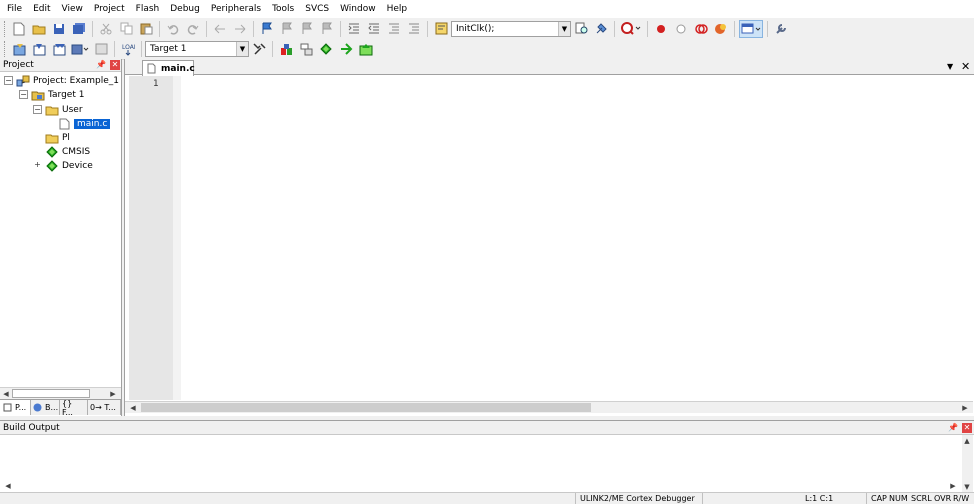 The width and height of the screenshot is (974, 504). I want to click on paste-icon, so click(146, 29).